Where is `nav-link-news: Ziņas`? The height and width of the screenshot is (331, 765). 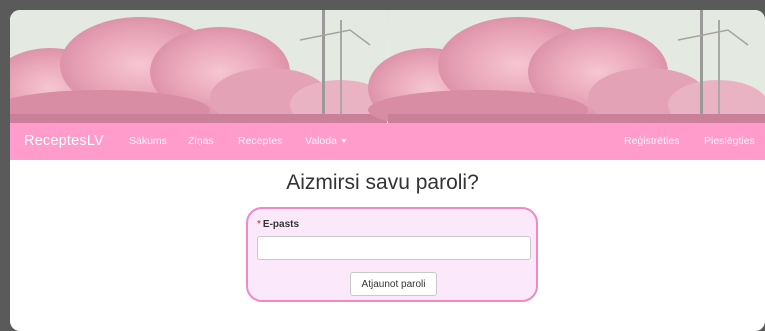 nav-link-news: Ziņas is located at coordinates (201, 141).